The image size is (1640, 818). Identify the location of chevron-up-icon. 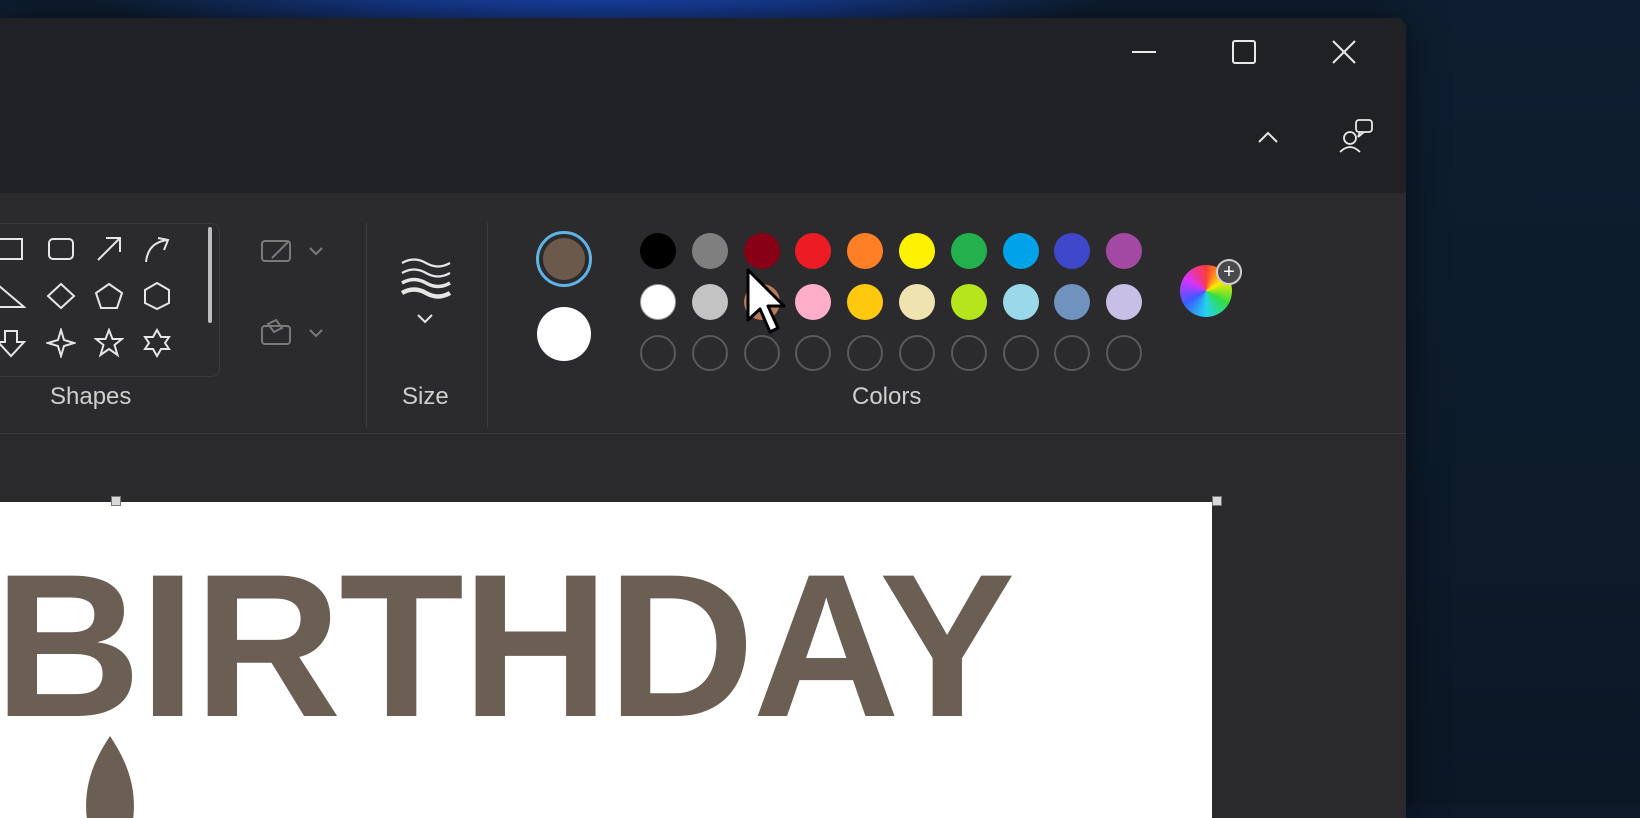
(1268, 137).